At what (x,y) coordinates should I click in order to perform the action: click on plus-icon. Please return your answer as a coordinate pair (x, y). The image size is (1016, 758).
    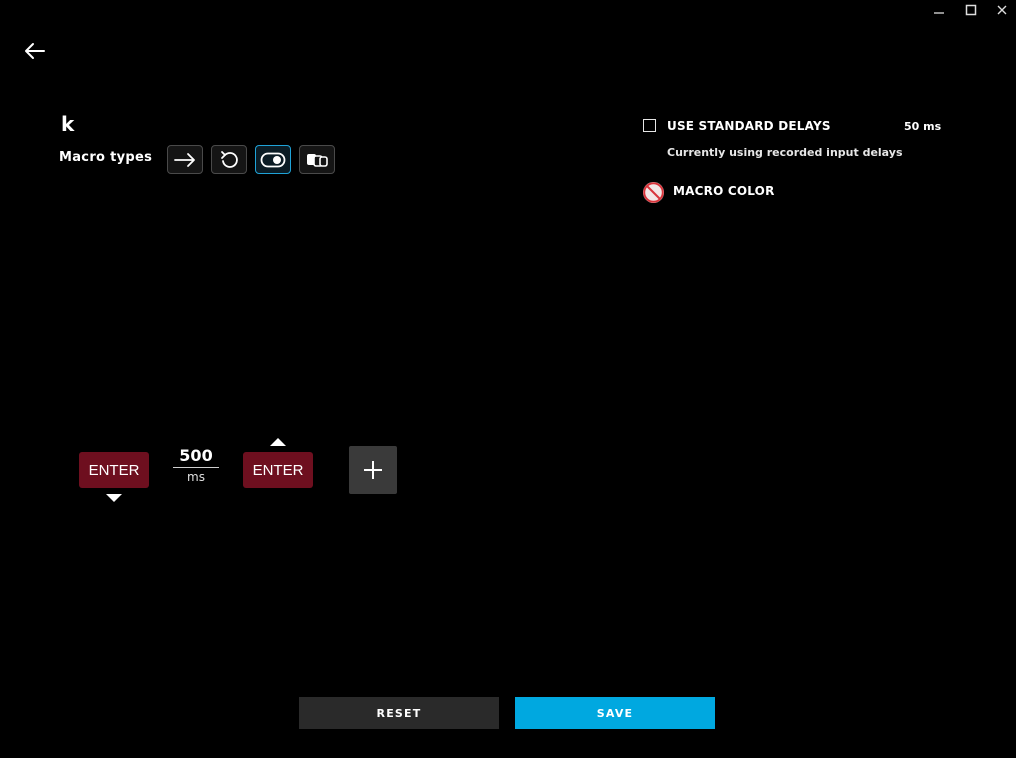
    Looking at the image, I should click on (373, 470).